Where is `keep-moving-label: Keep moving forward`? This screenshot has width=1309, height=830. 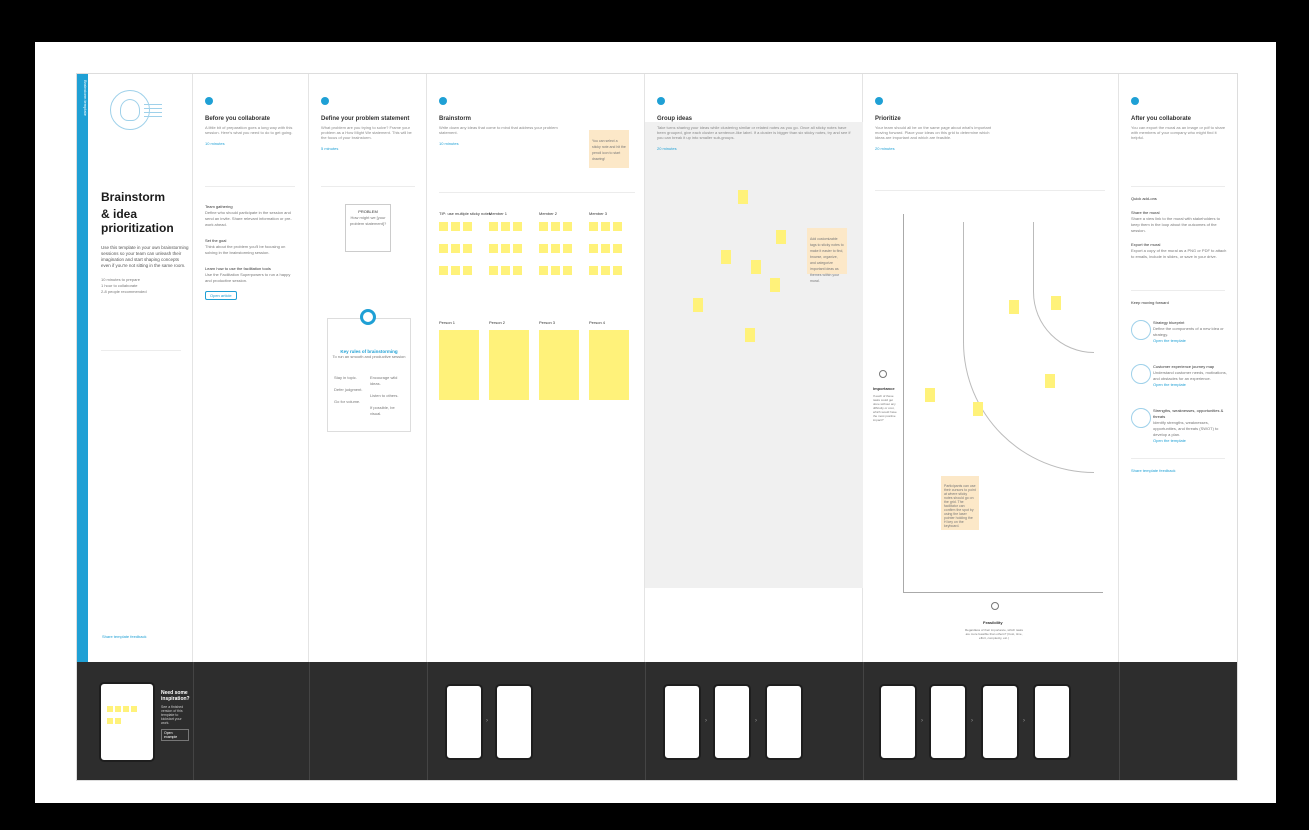
keep-moving-label: Keep moving forward is located at coordinates (1150, 302).